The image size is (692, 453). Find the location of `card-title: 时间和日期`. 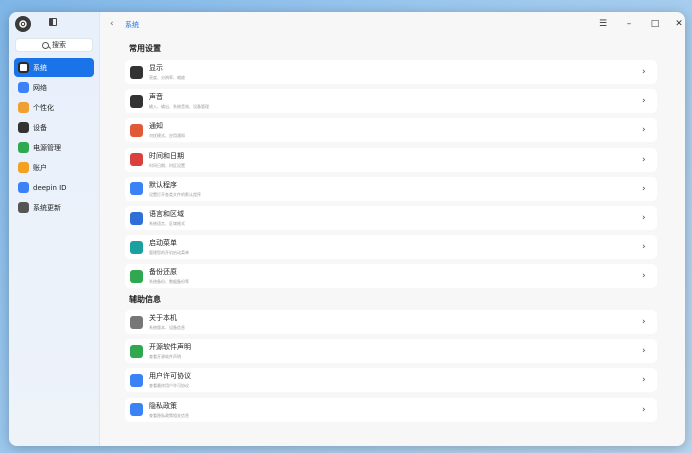

card-title: 时间和日期 is located at coordinates (166, 155).